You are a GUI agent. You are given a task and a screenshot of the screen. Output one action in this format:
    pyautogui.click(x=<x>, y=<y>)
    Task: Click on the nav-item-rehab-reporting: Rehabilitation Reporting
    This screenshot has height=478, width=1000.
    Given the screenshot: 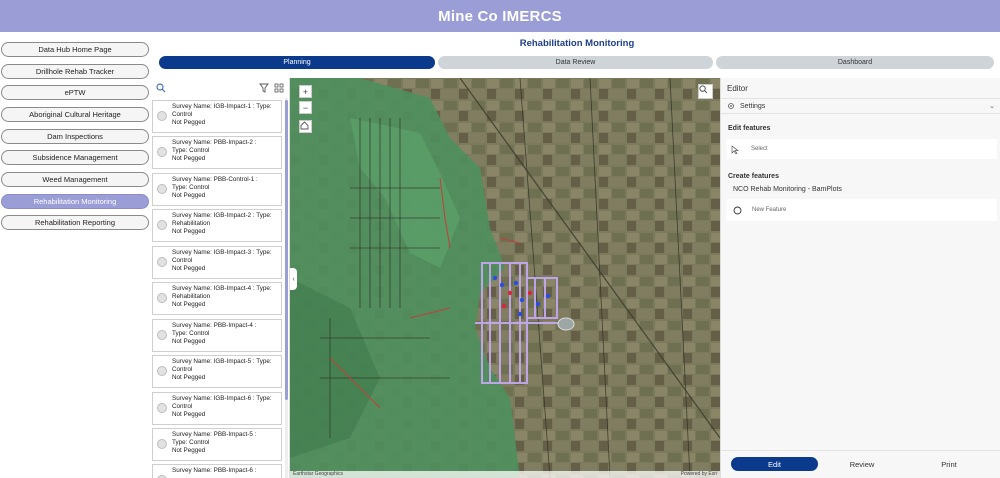 What is the action you would take?
    pyautogui.click(x=75, y=222)
    